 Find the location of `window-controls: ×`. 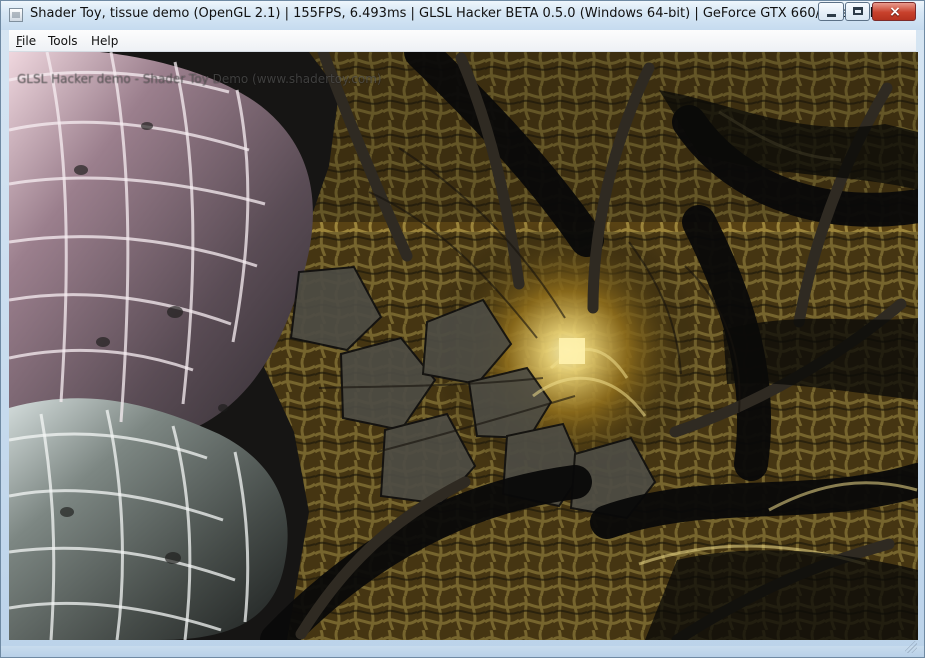

window-controls: × is located at coordinates (868, 12).